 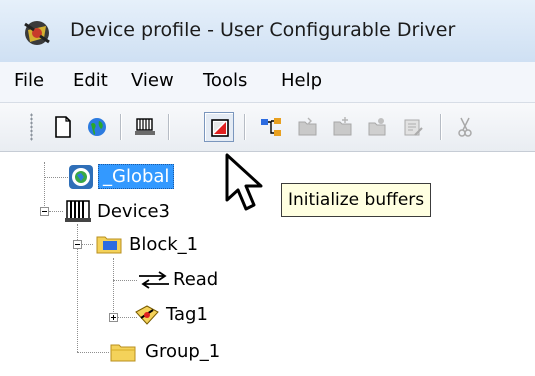 I want to click on add-tag-icon, so click(x=377, y=127).